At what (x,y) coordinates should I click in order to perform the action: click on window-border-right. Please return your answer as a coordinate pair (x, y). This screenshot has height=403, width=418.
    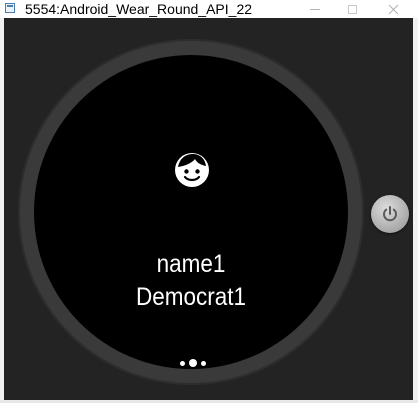
    Looking at the image, I should click on (415, 209).